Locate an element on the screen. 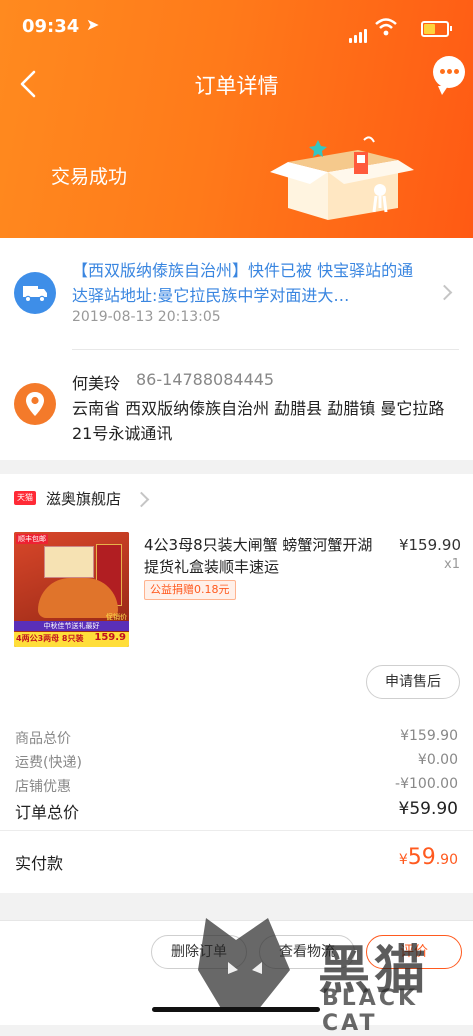 The width and height of the screenshot is (473, 1036). status-bar: 09:34 ➤ is located at coordinates (237, 29).